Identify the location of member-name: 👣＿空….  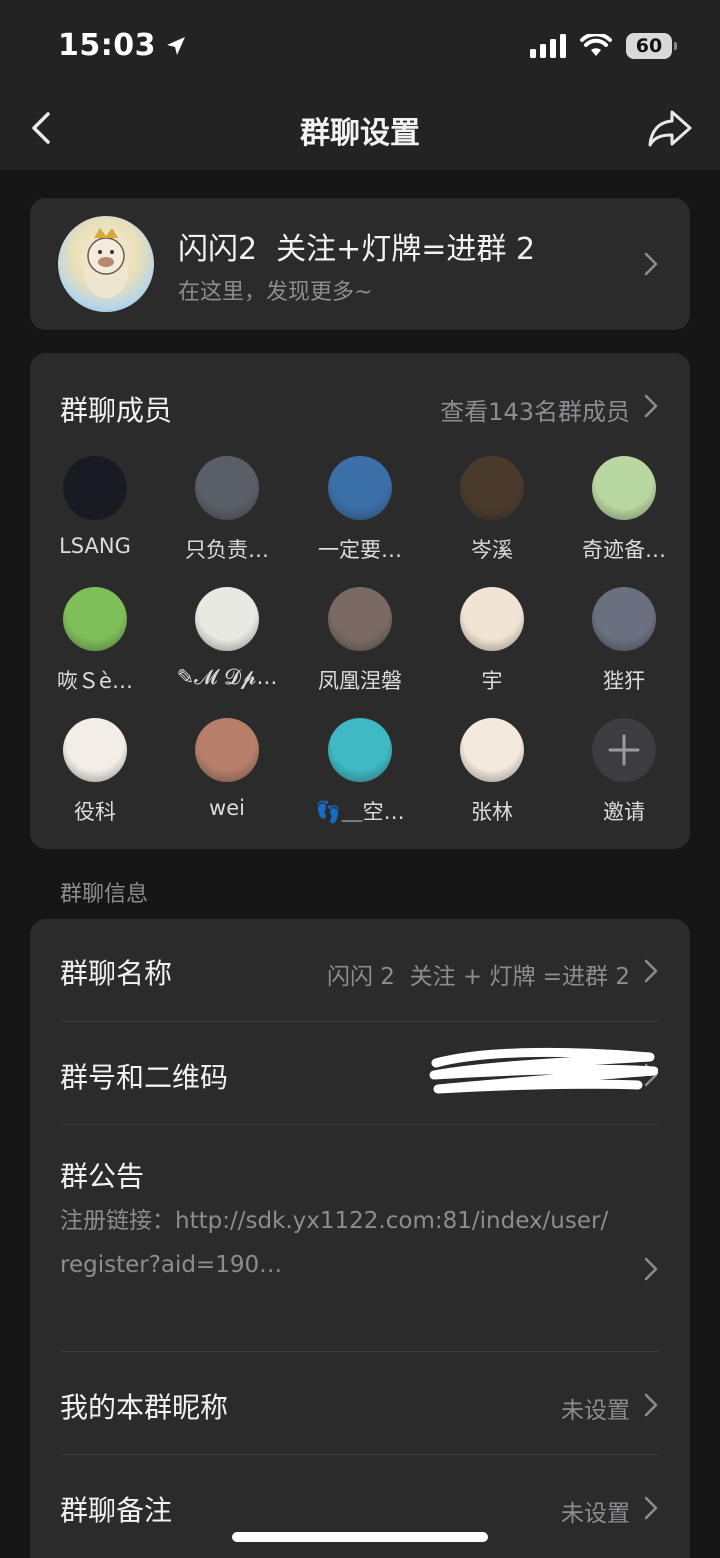
(360, 812).